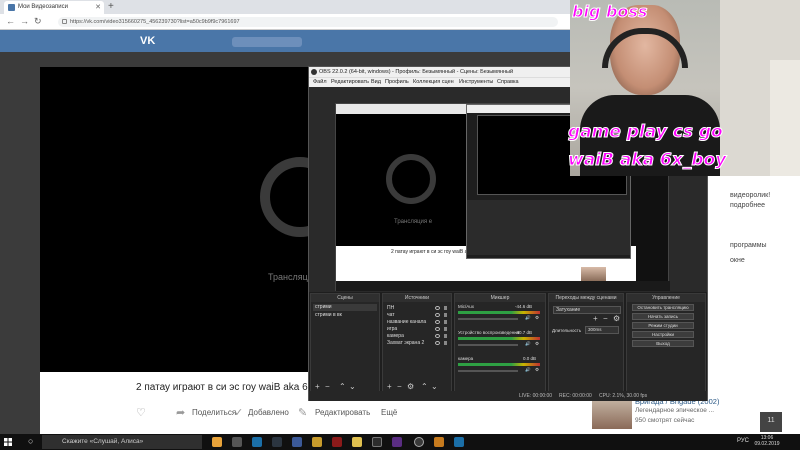 The height and width of the screenshot is (450, 800). Describe the element at coordinates (663, 307) in the screenshot. I see `stop-streaming-button: Остановить трансляцию` at that location.